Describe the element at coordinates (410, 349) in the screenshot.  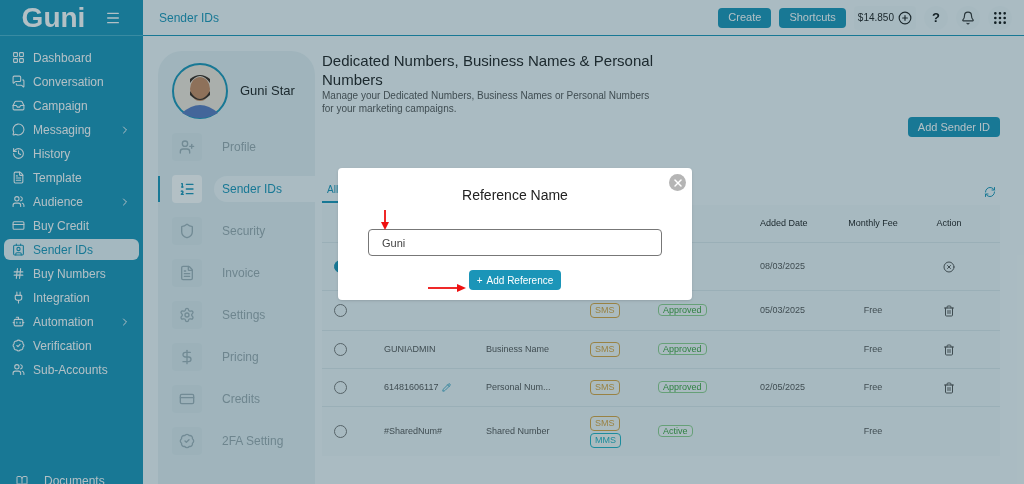
I see `sender-id: GUNIADMIN` at that location.